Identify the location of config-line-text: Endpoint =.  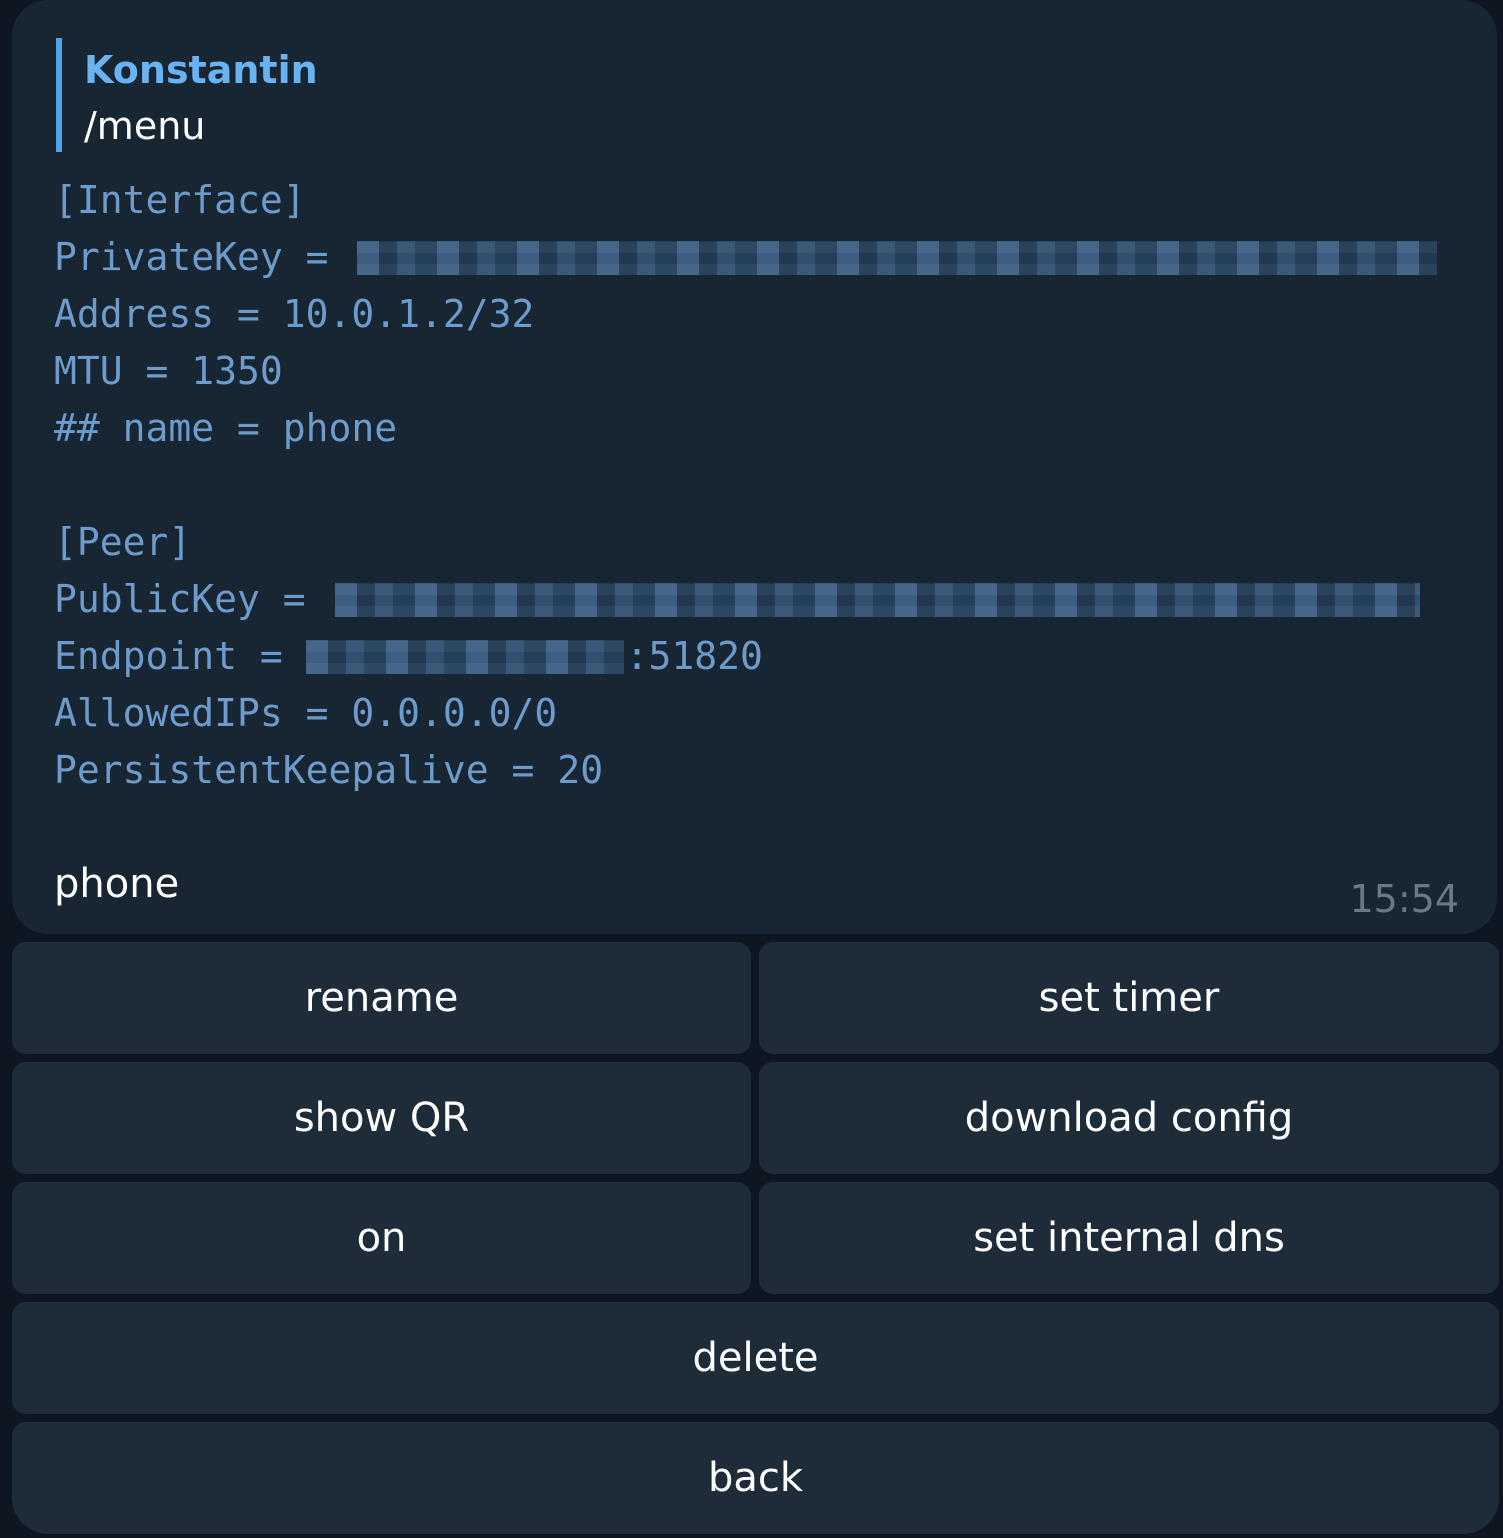
(180, 656).